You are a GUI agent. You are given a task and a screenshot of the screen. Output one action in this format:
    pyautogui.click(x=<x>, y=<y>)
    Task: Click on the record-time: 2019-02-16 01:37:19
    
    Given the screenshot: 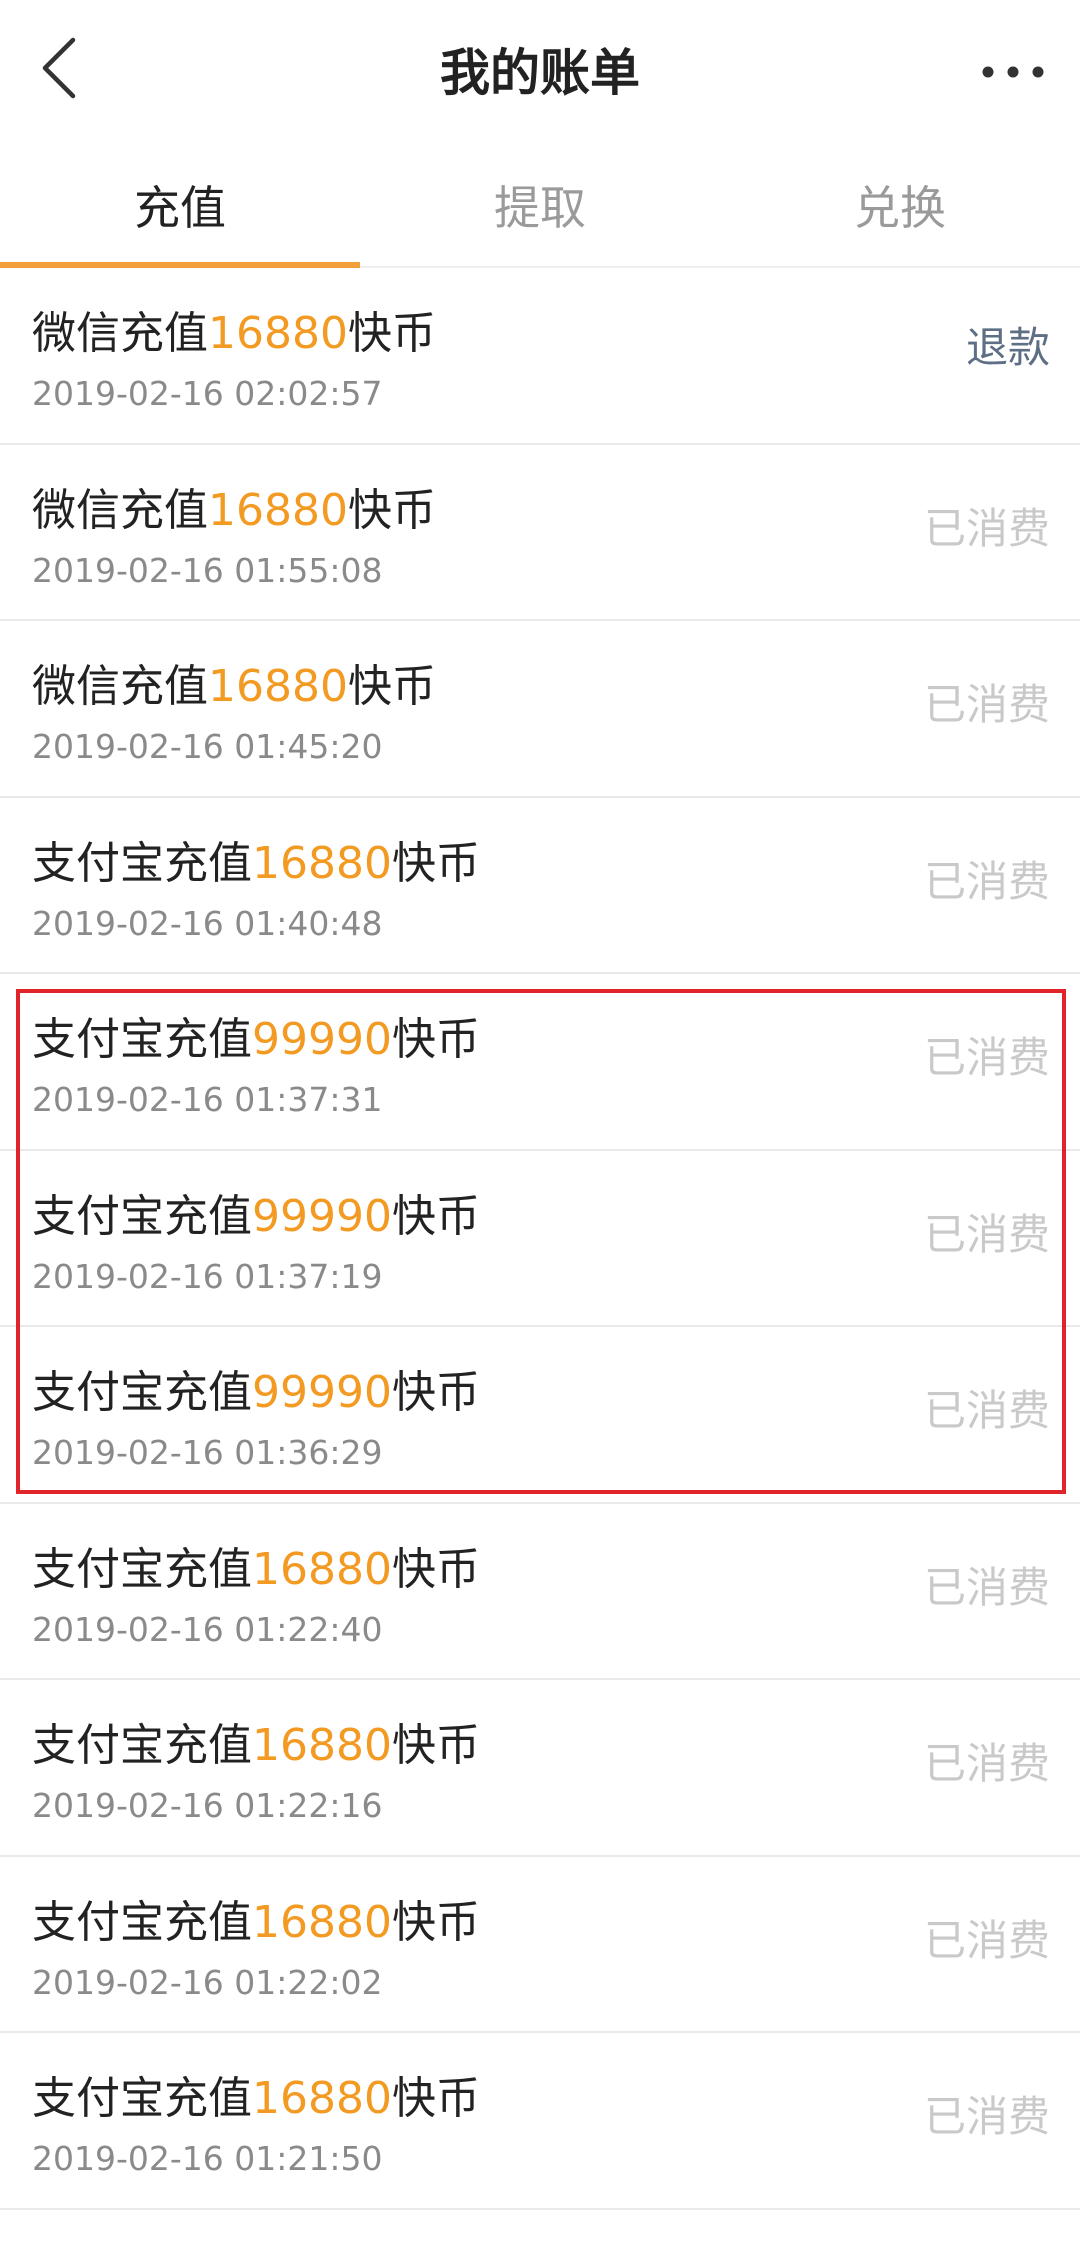 What is the action you would take?
    pyautogui.click(x=207, y=1276)
    